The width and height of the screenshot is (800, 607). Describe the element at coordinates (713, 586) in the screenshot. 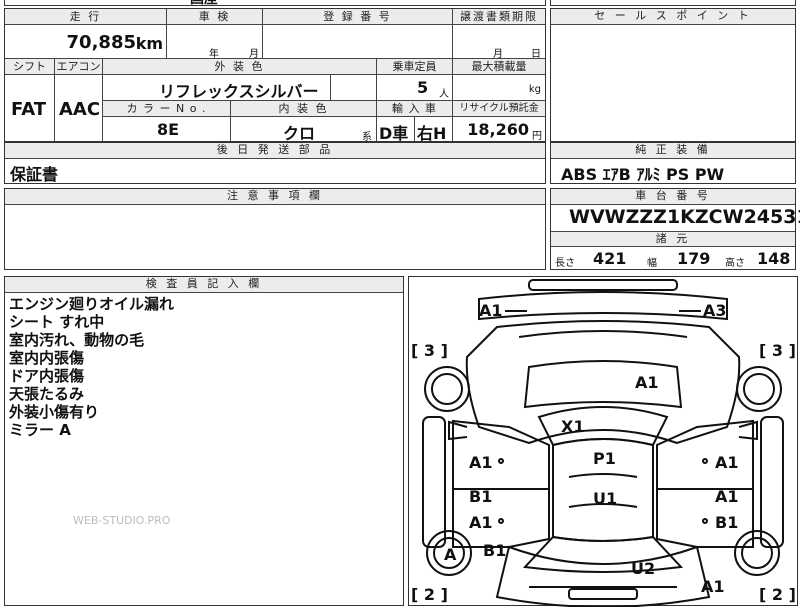

I see `mark-a1-right-quarter: A1` at that location.